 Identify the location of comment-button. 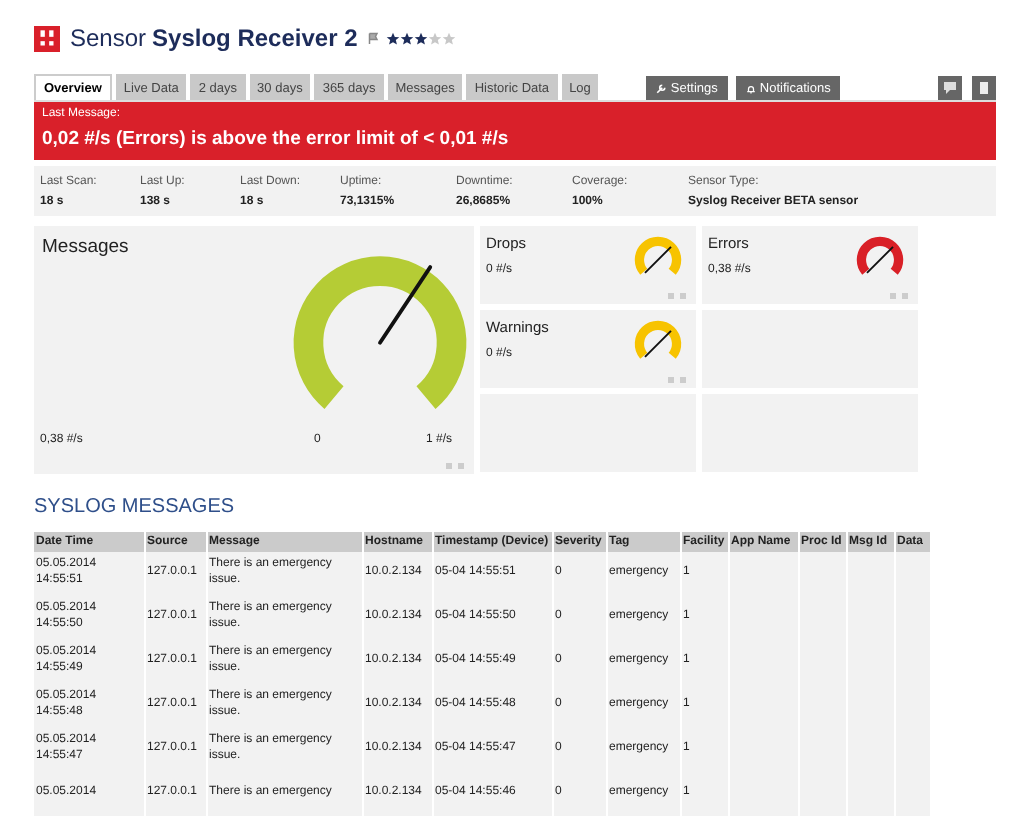
(950, 88).